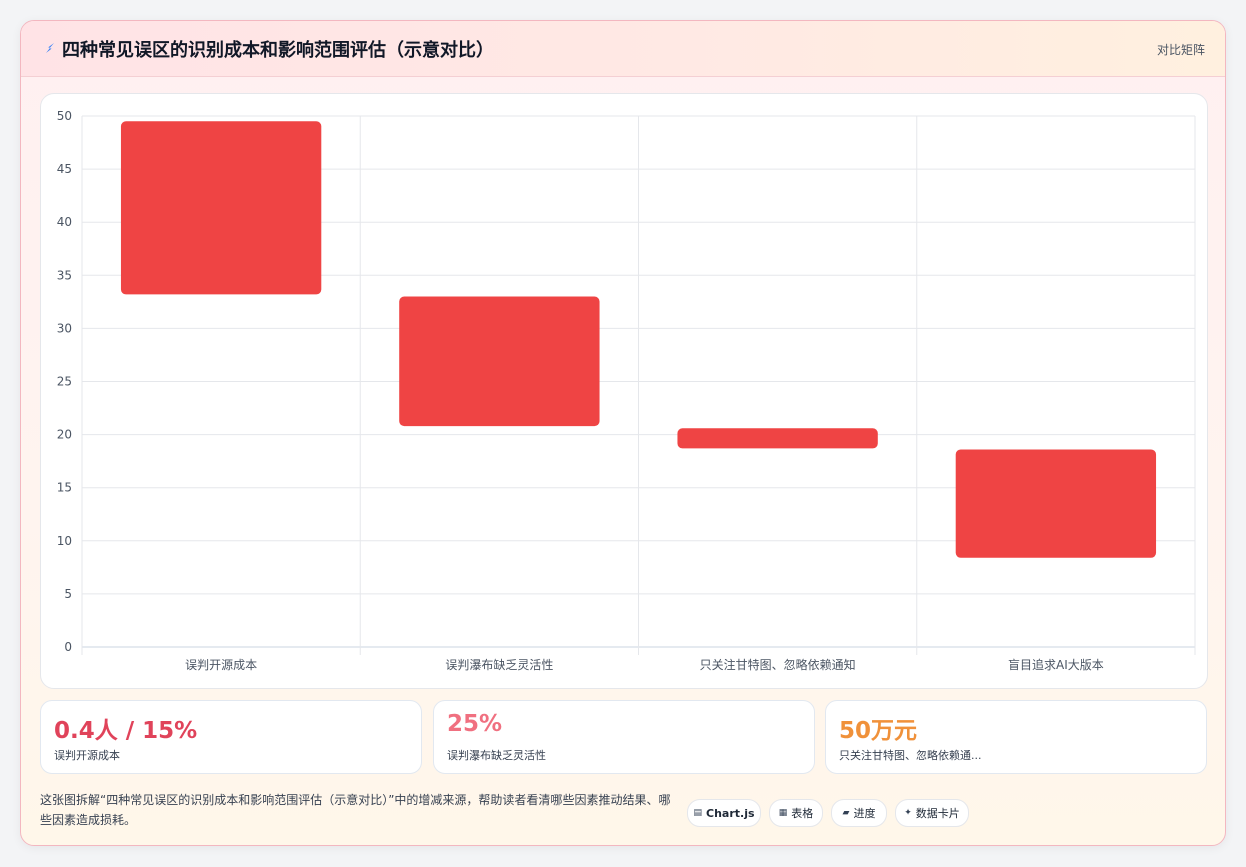 The height and width of the screenshot is (867, 1246). Describe the element at coordinates (864, 813) in the screenshot. I see `pill-label: 进度` at that location.